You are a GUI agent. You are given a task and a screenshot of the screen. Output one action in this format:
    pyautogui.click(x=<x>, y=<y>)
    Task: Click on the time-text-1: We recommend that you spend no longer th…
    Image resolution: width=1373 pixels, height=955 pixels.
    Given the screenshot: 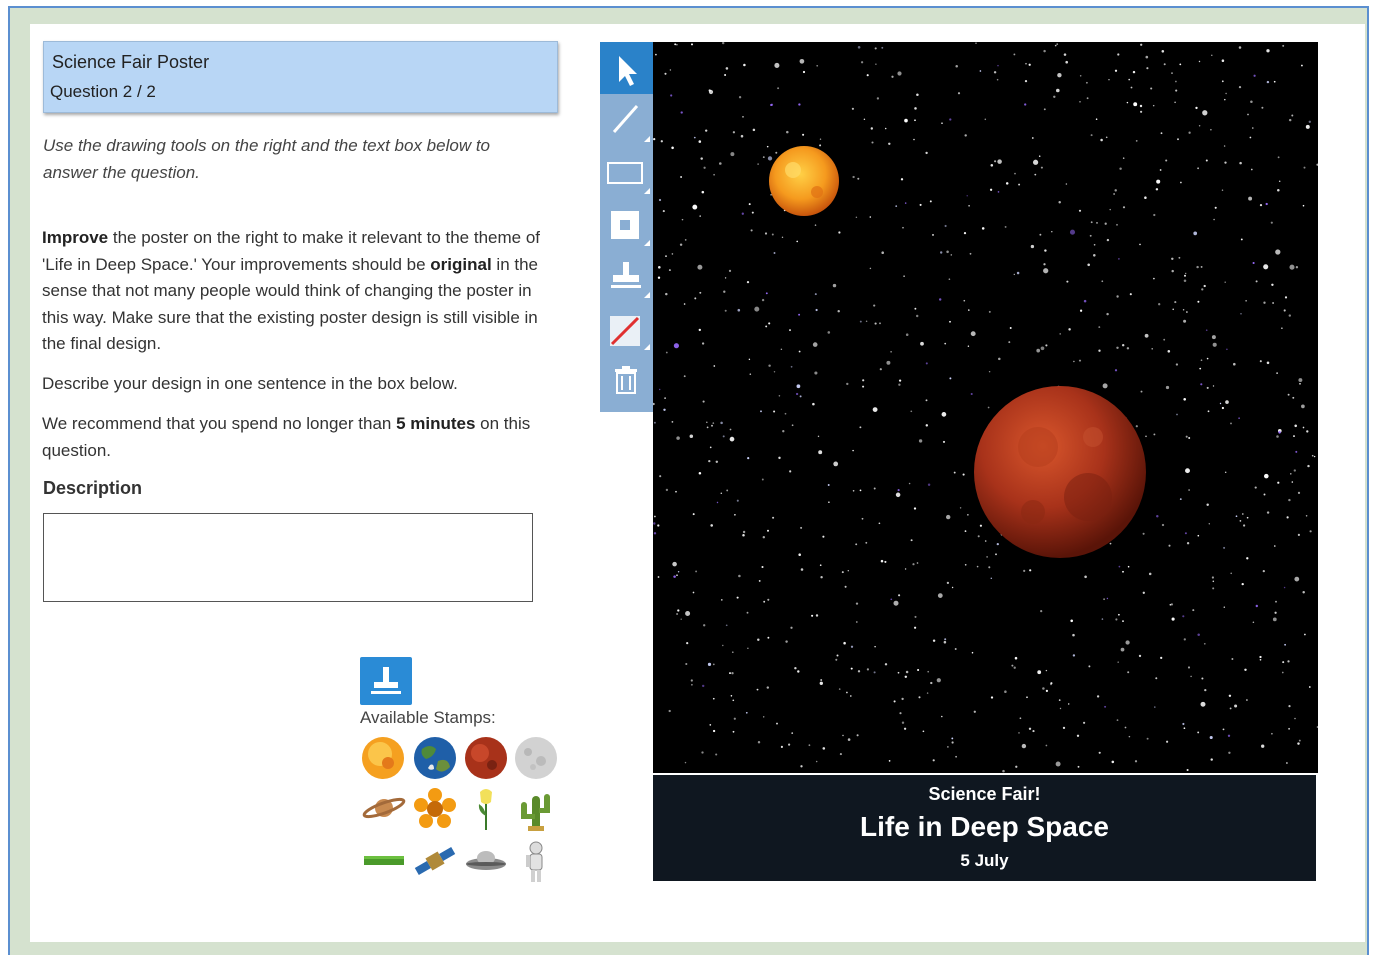 What is the action you would take?
    pyautogui.click(x=219, y=423)
    